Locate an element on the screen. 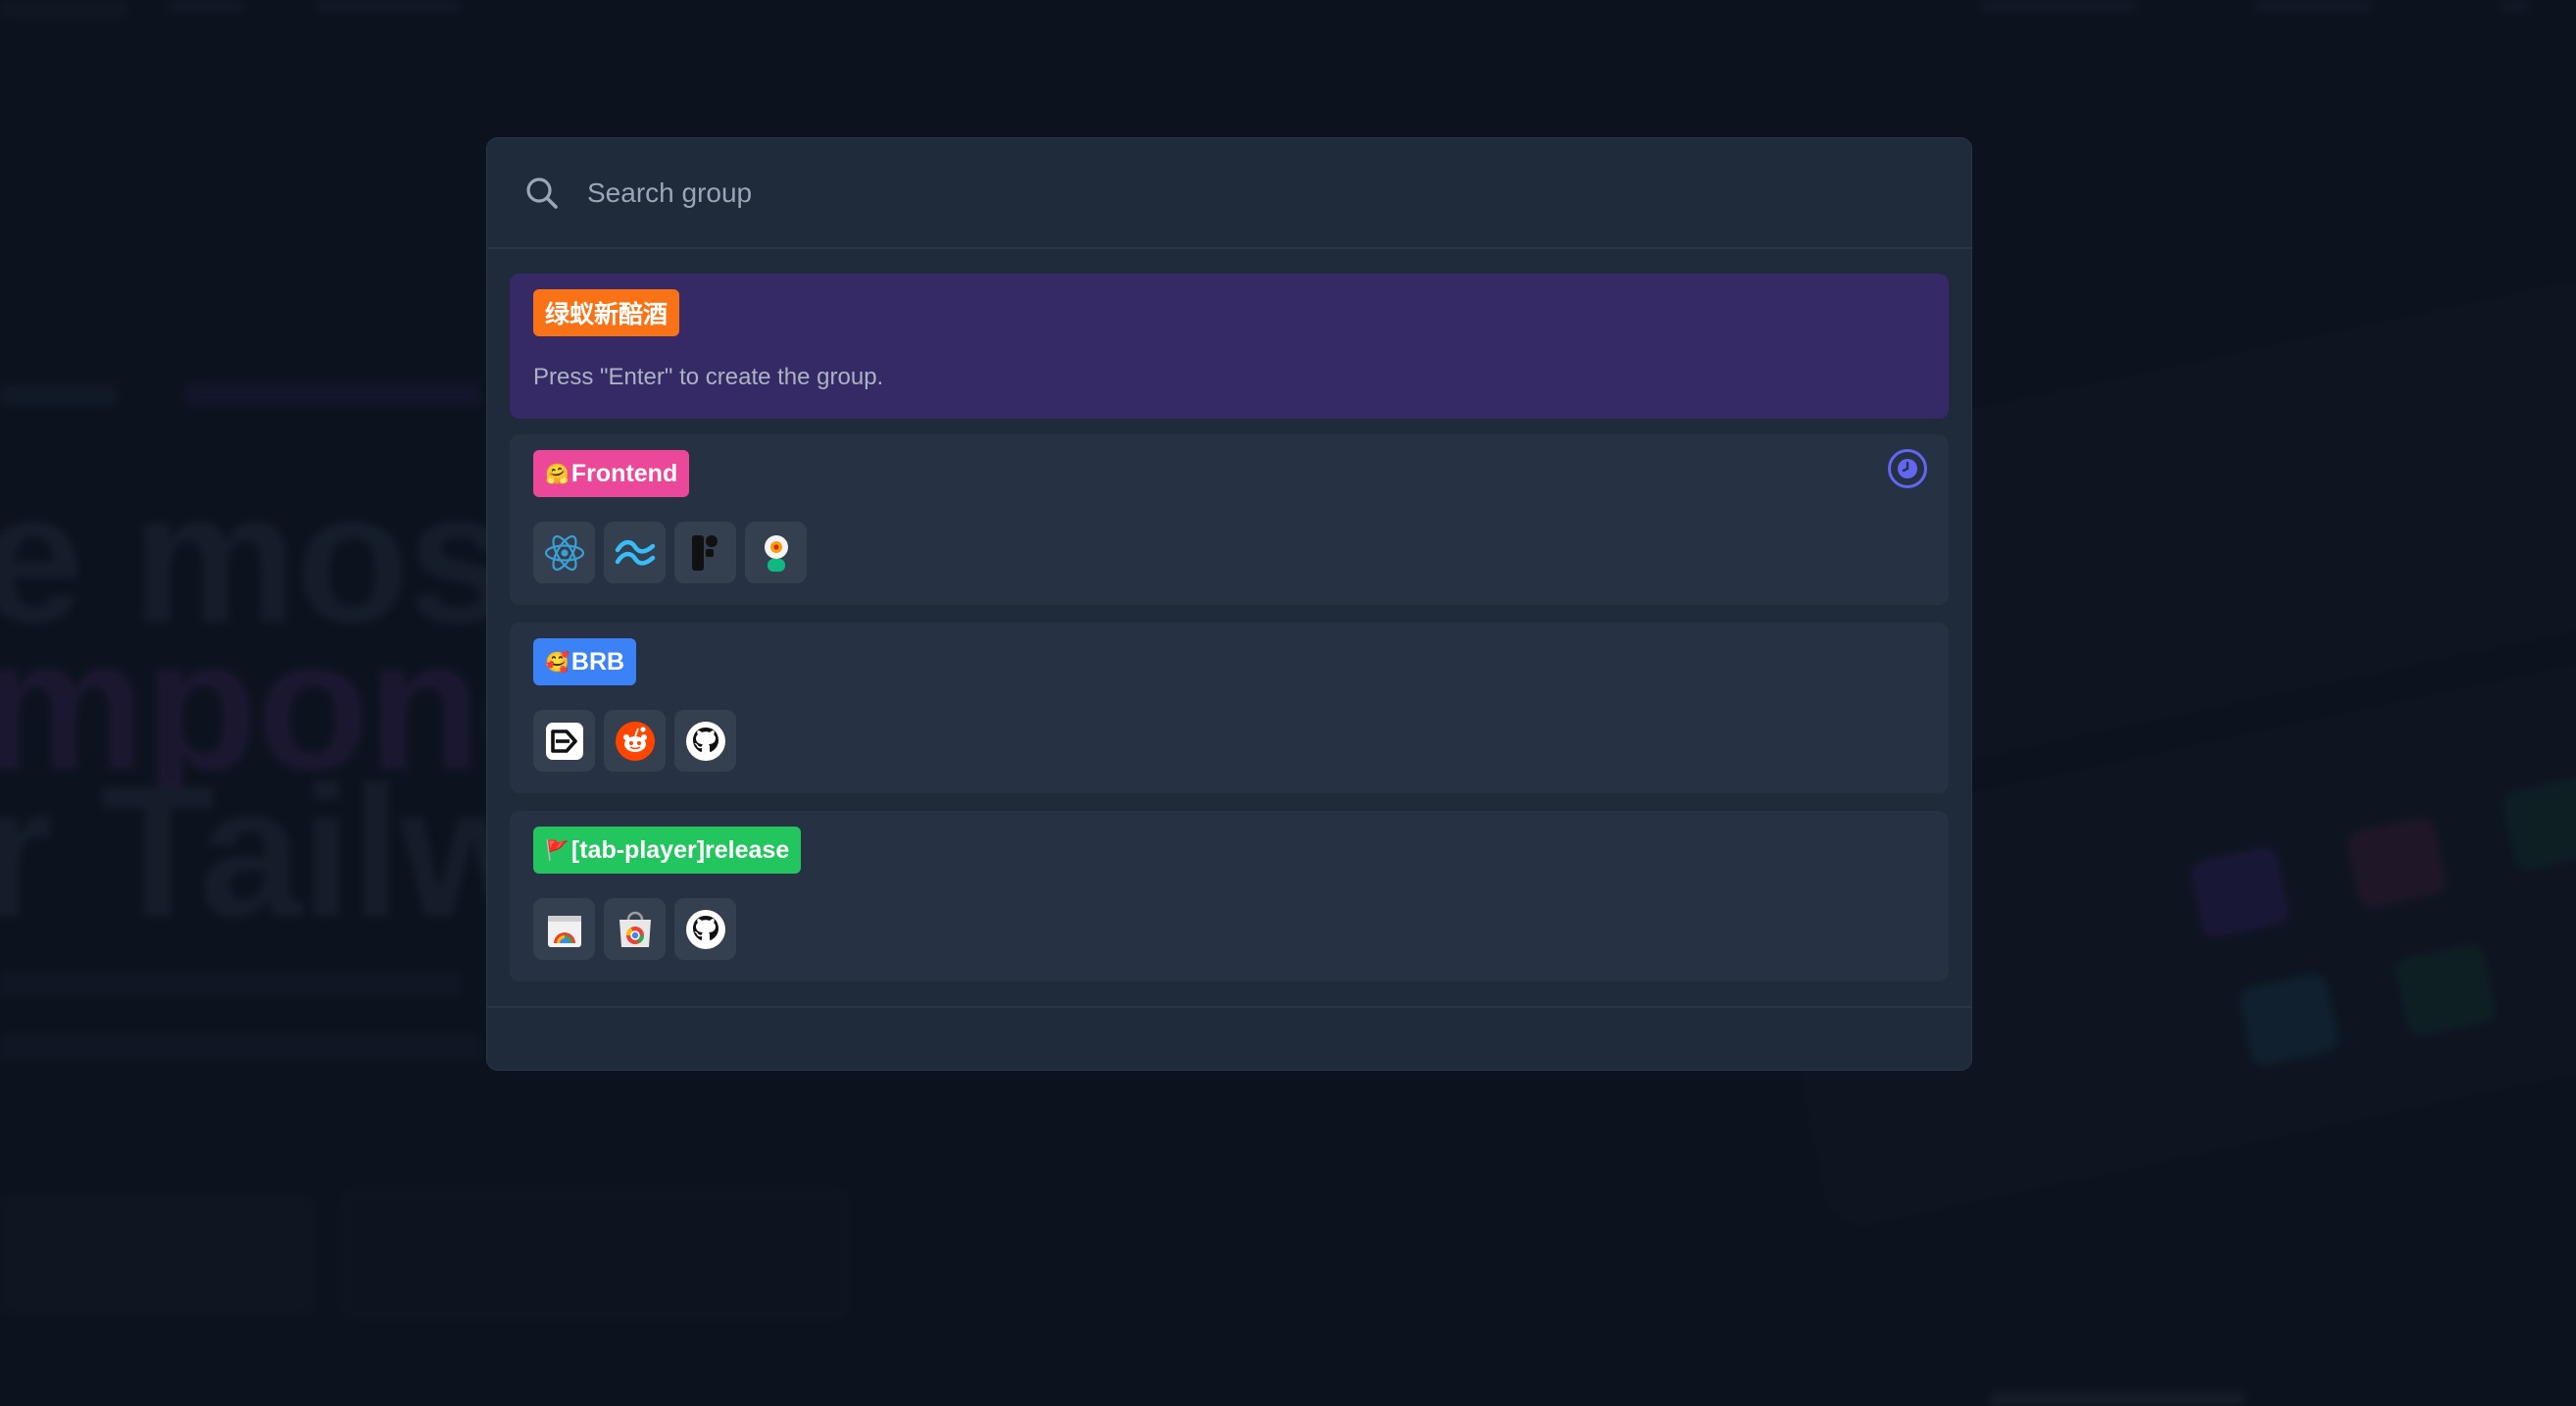 This screenshot has width=2576, height=1406. group-tag: 绿蚁新醅酒 is located at coordinates (606, 312).